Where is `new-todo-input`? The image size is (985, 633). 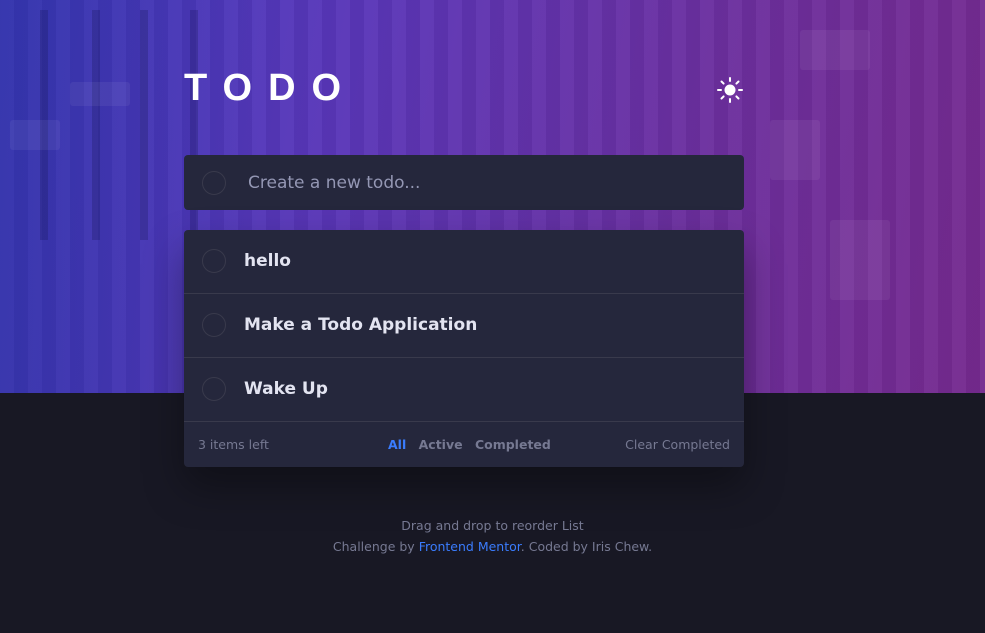 new-todo-input is located at coordinates (488, 182).